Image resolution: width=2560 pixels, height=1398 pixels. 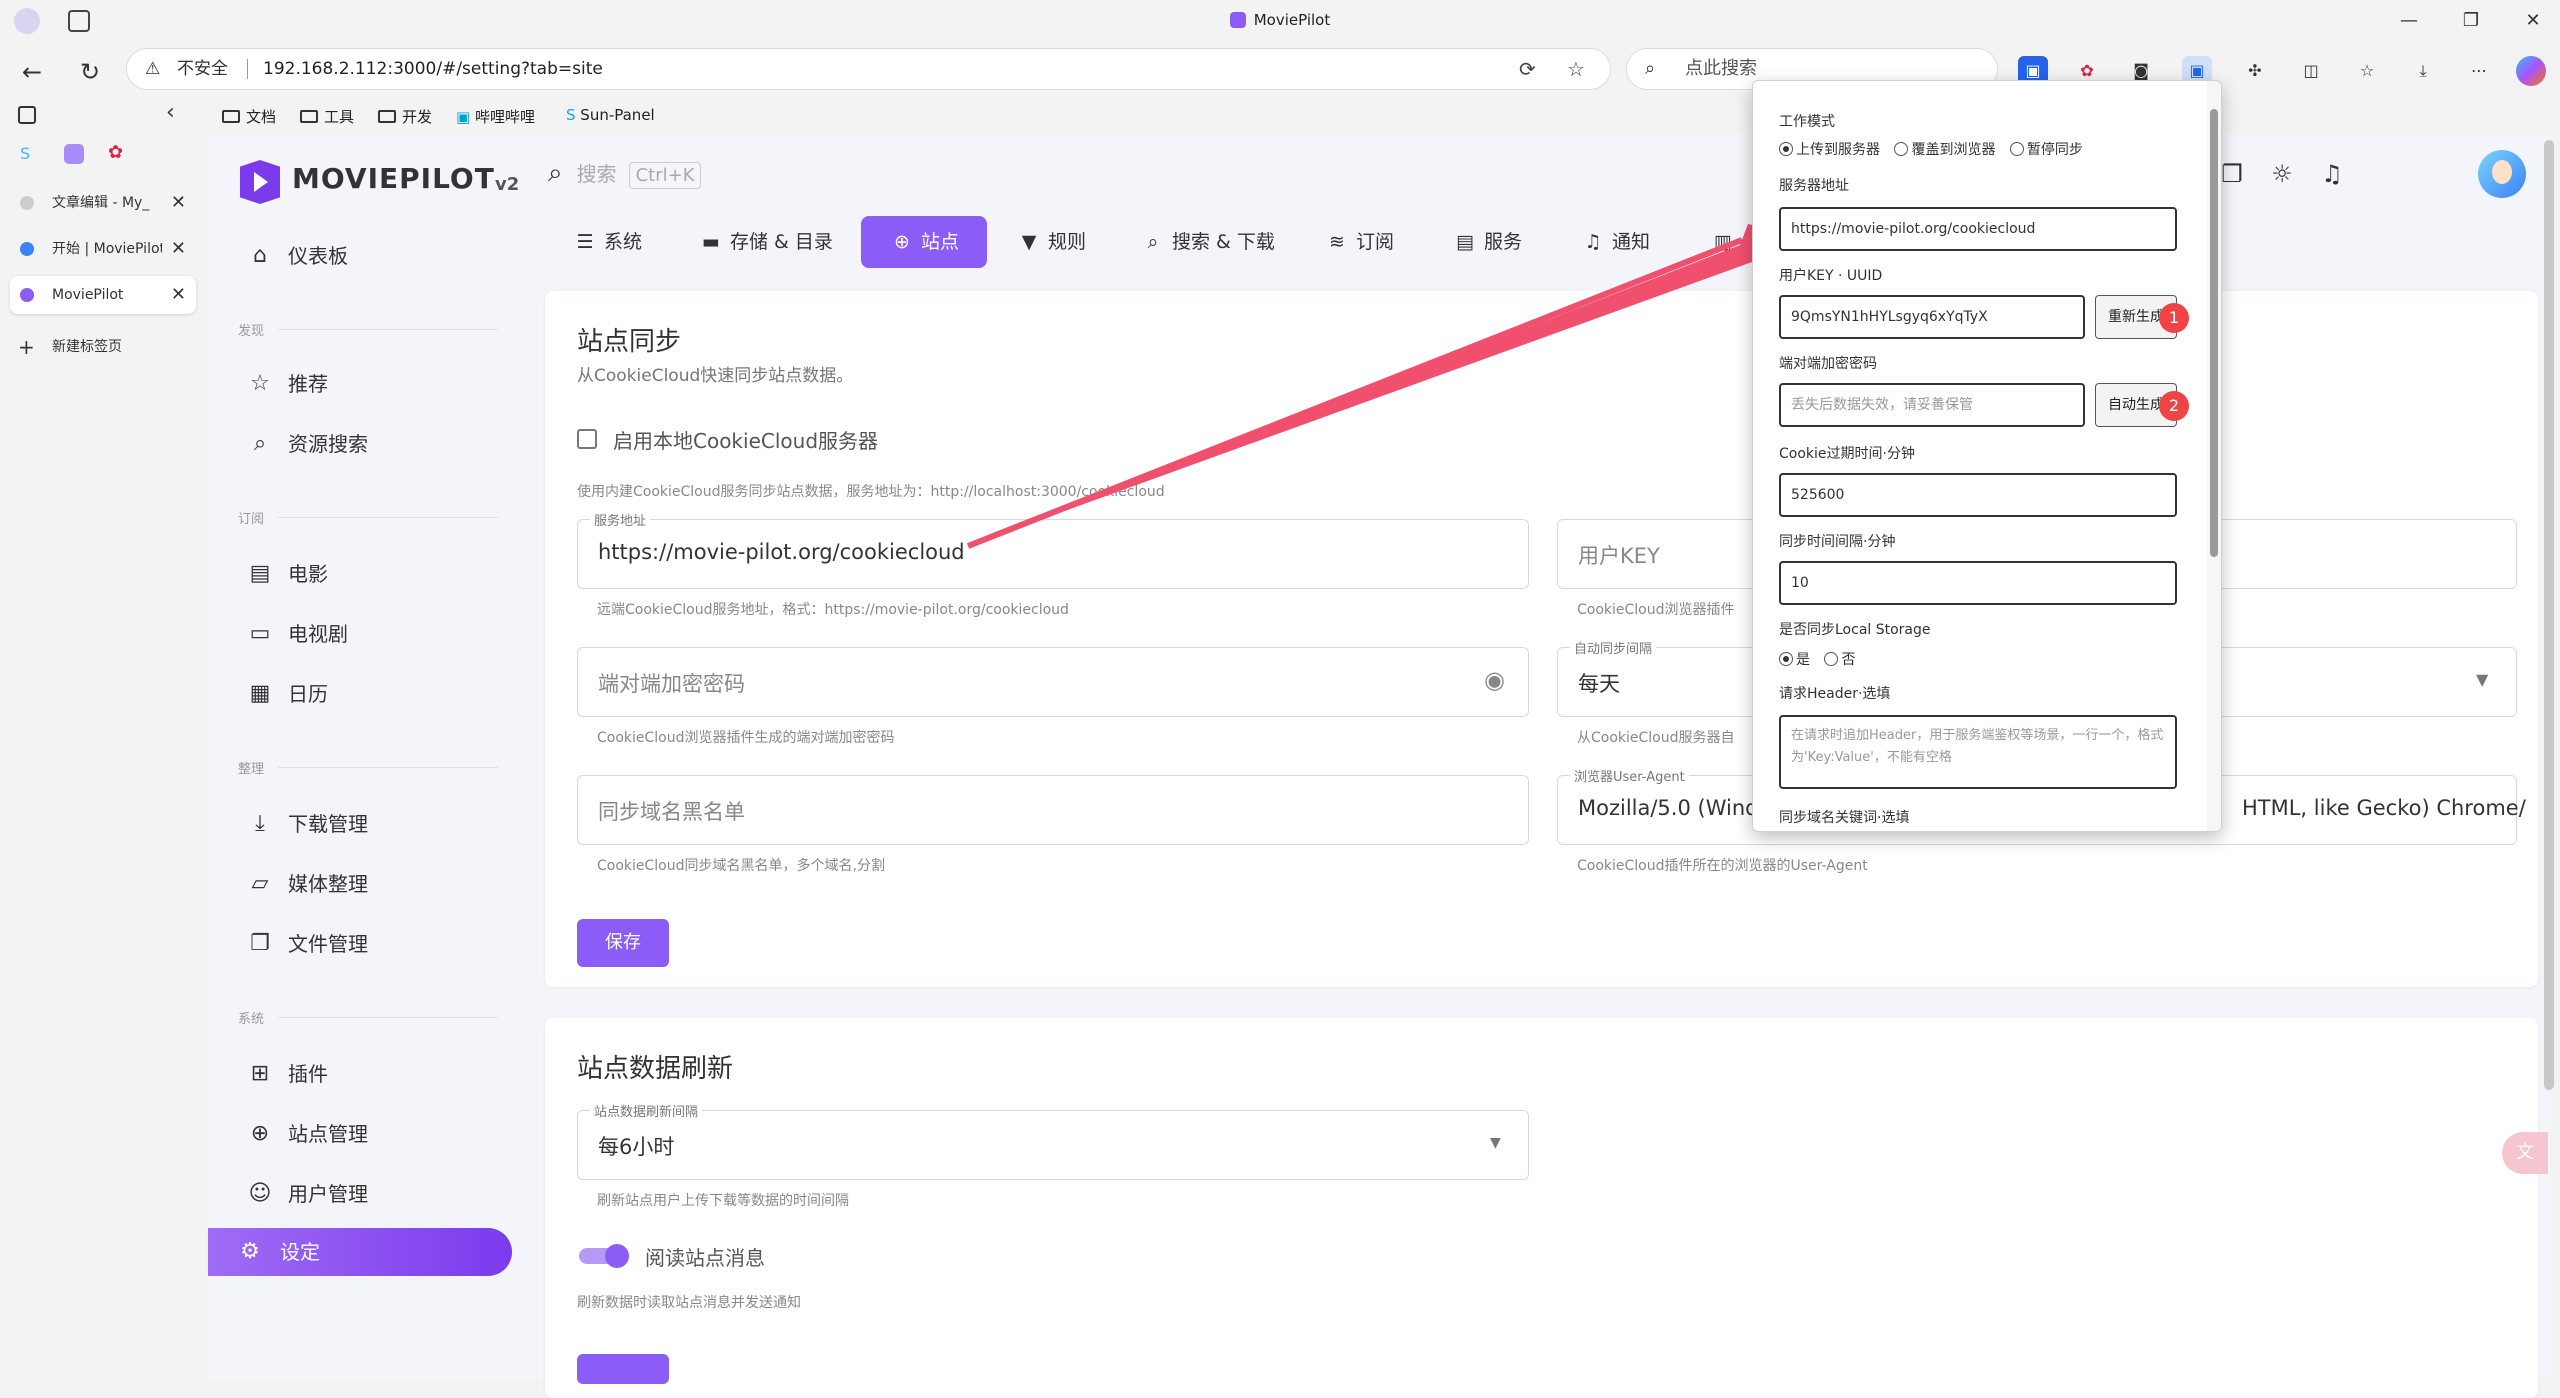 What do you see at coordinates (610, 115) in the screenshot?
I see `bookmark-sun-panel: S Sun-Panel` at bounding box center [610, 115].